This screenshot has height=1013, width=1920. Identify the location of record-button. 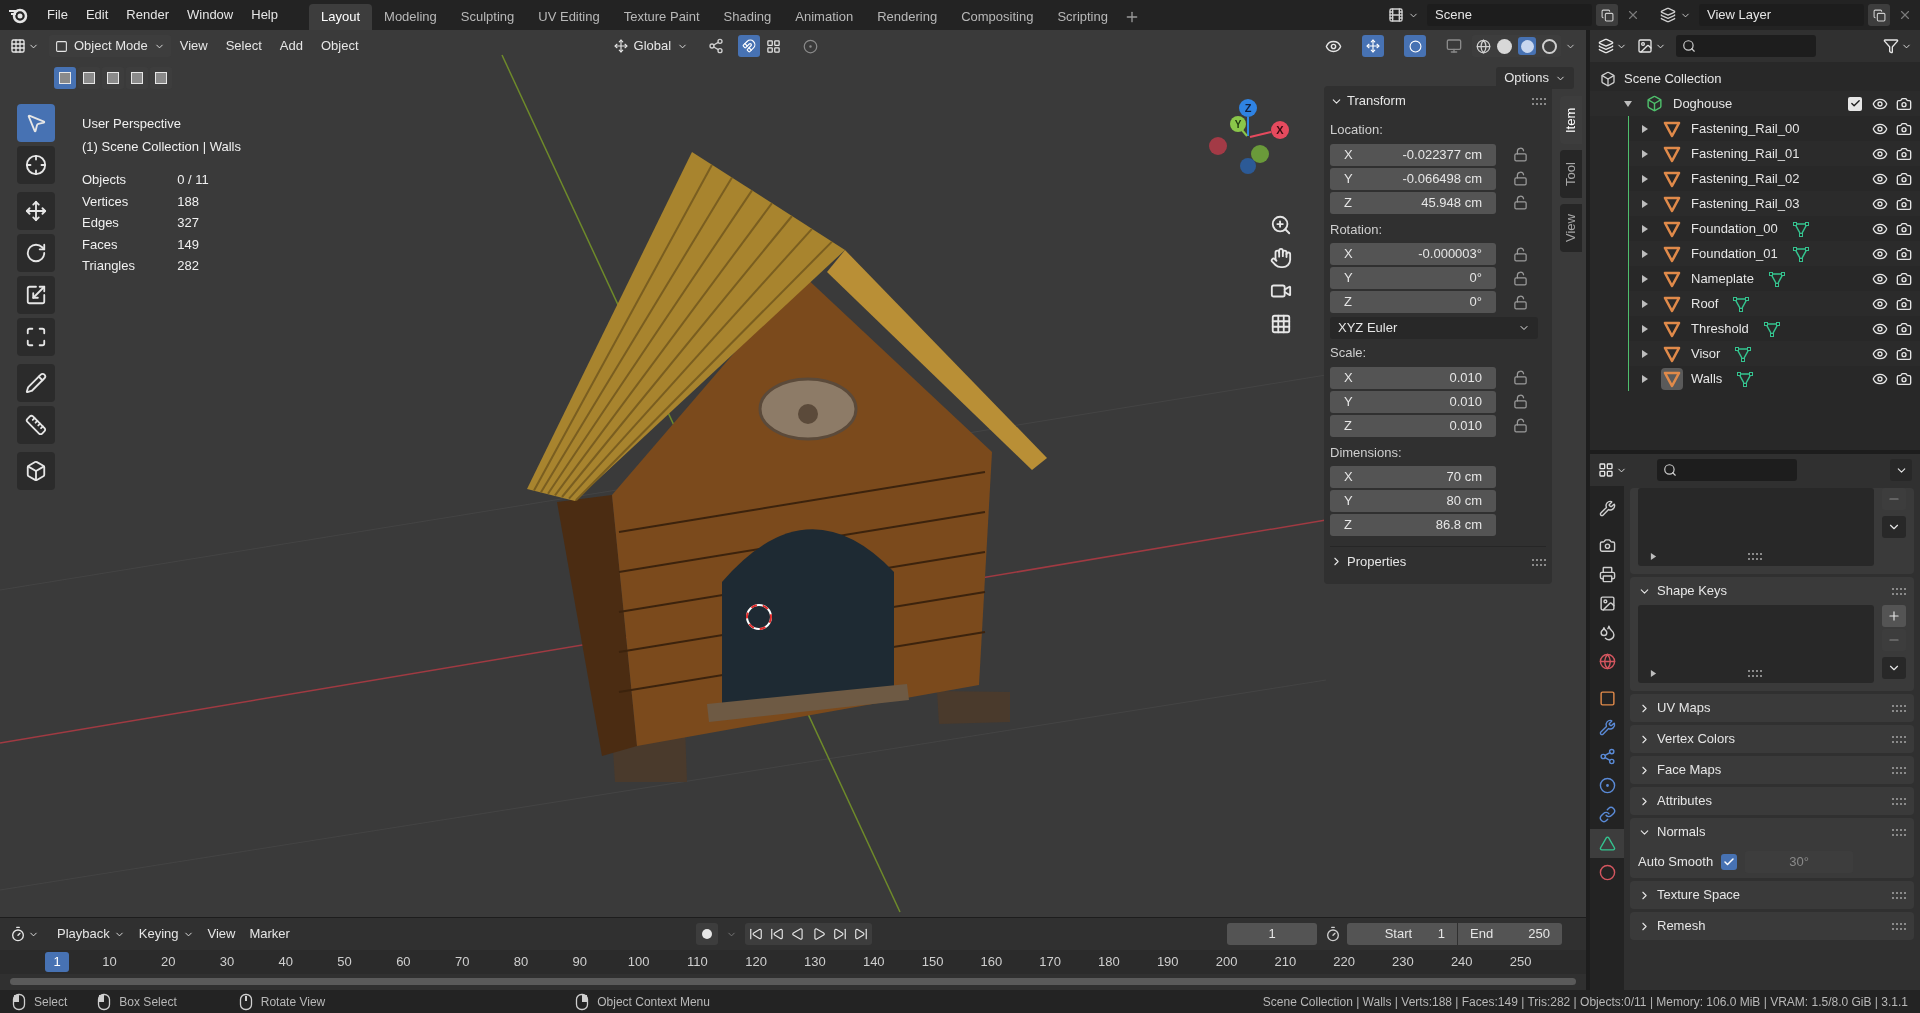
(706, 934).